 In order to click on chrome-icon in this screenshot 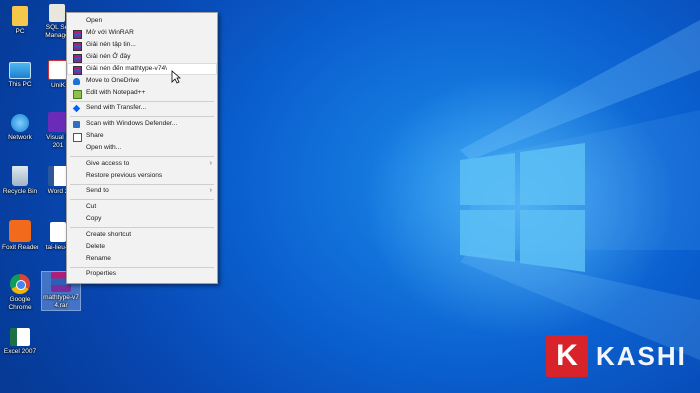, I will do `click(20, 284)`.